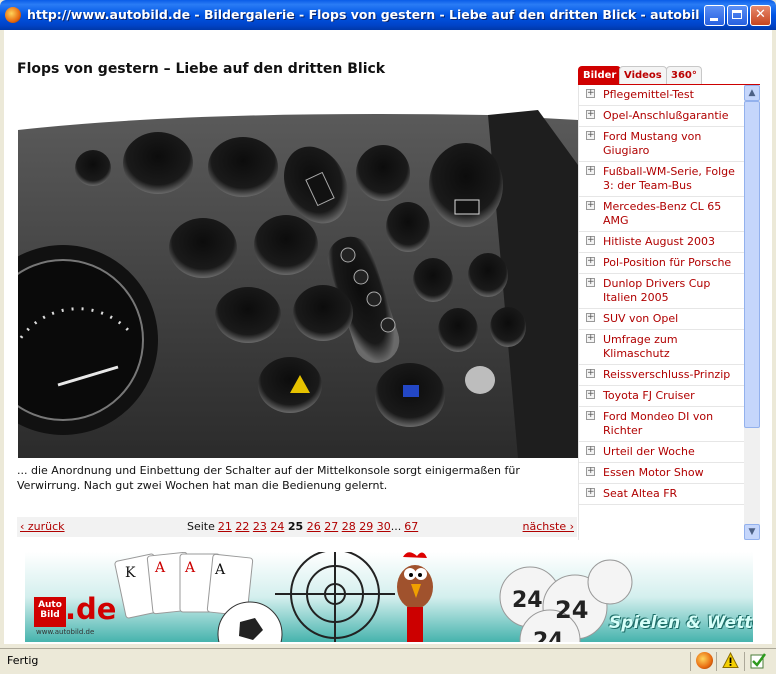 This screenshot has width=776, height=674. What do you see at coordinates (641, 318) in the screenshot?
I see `list-item-label: SUV von Opel` at bounding box center [641, 318].